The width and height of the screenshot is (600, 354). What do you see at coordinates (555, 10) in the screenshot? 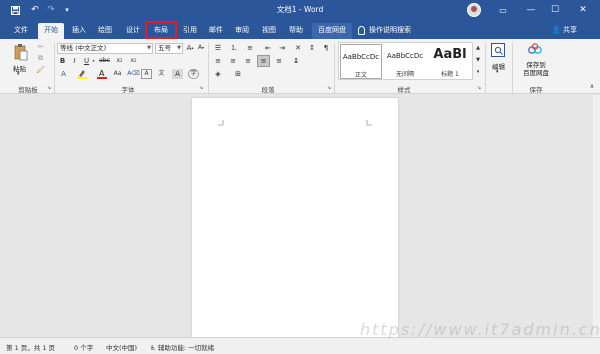
I see `restore-button: ☐` at bounding box center [555, 10].